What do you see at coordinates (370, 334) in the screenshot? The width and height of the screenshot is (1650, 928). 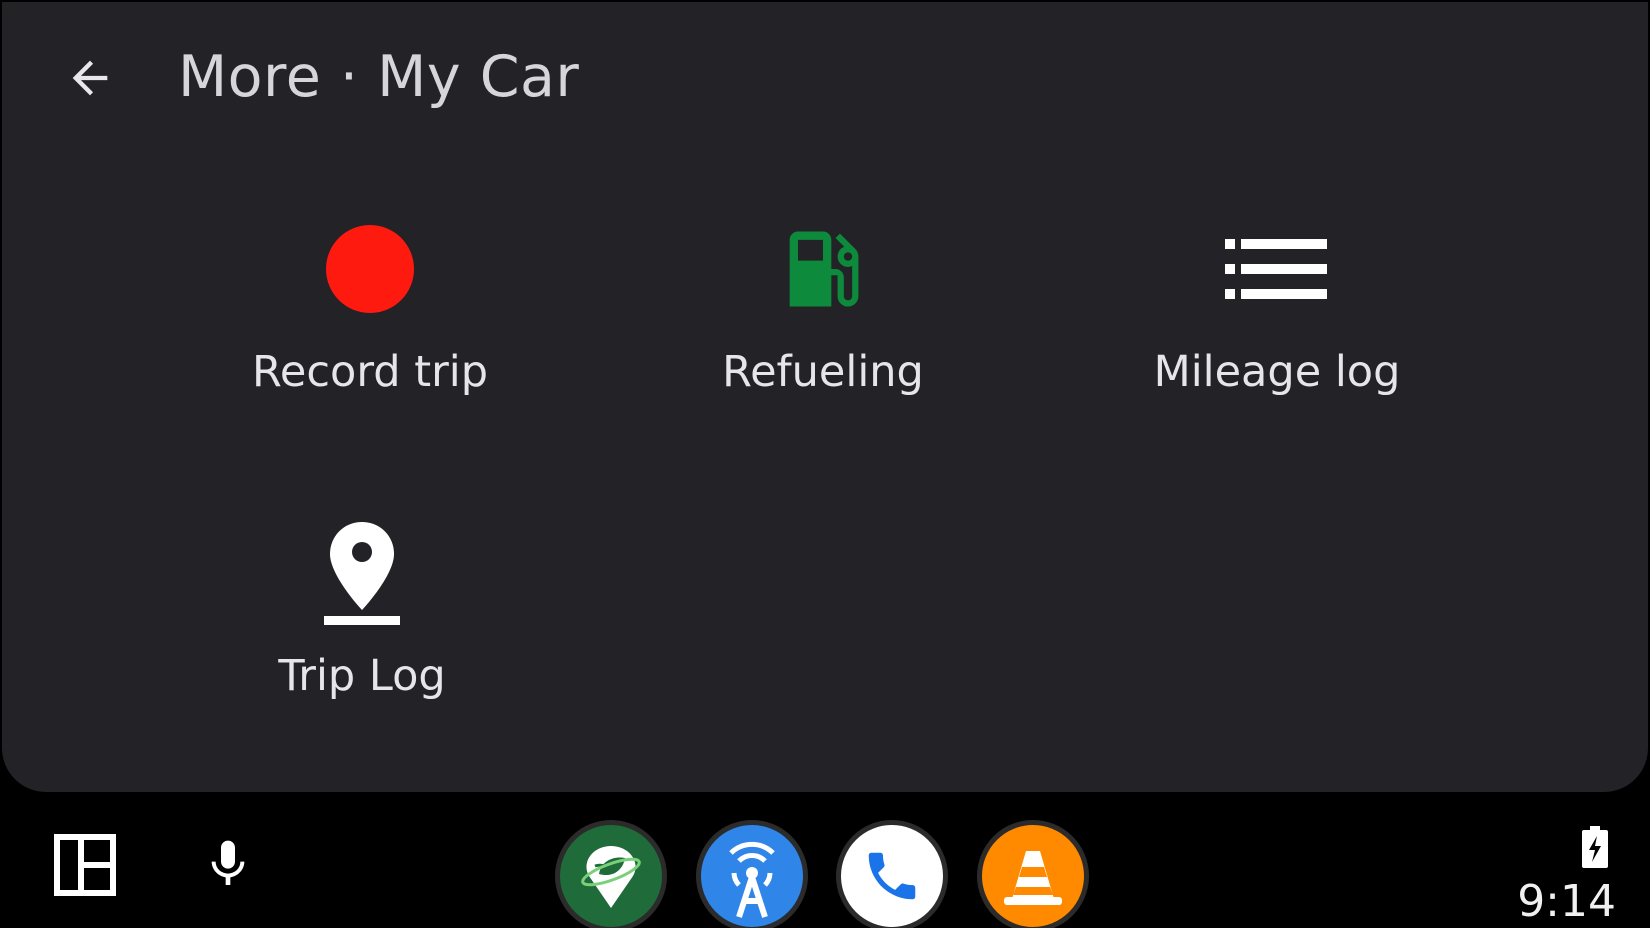 I see `record-trip-tile: Record trip` at bounding box center [370, 334].